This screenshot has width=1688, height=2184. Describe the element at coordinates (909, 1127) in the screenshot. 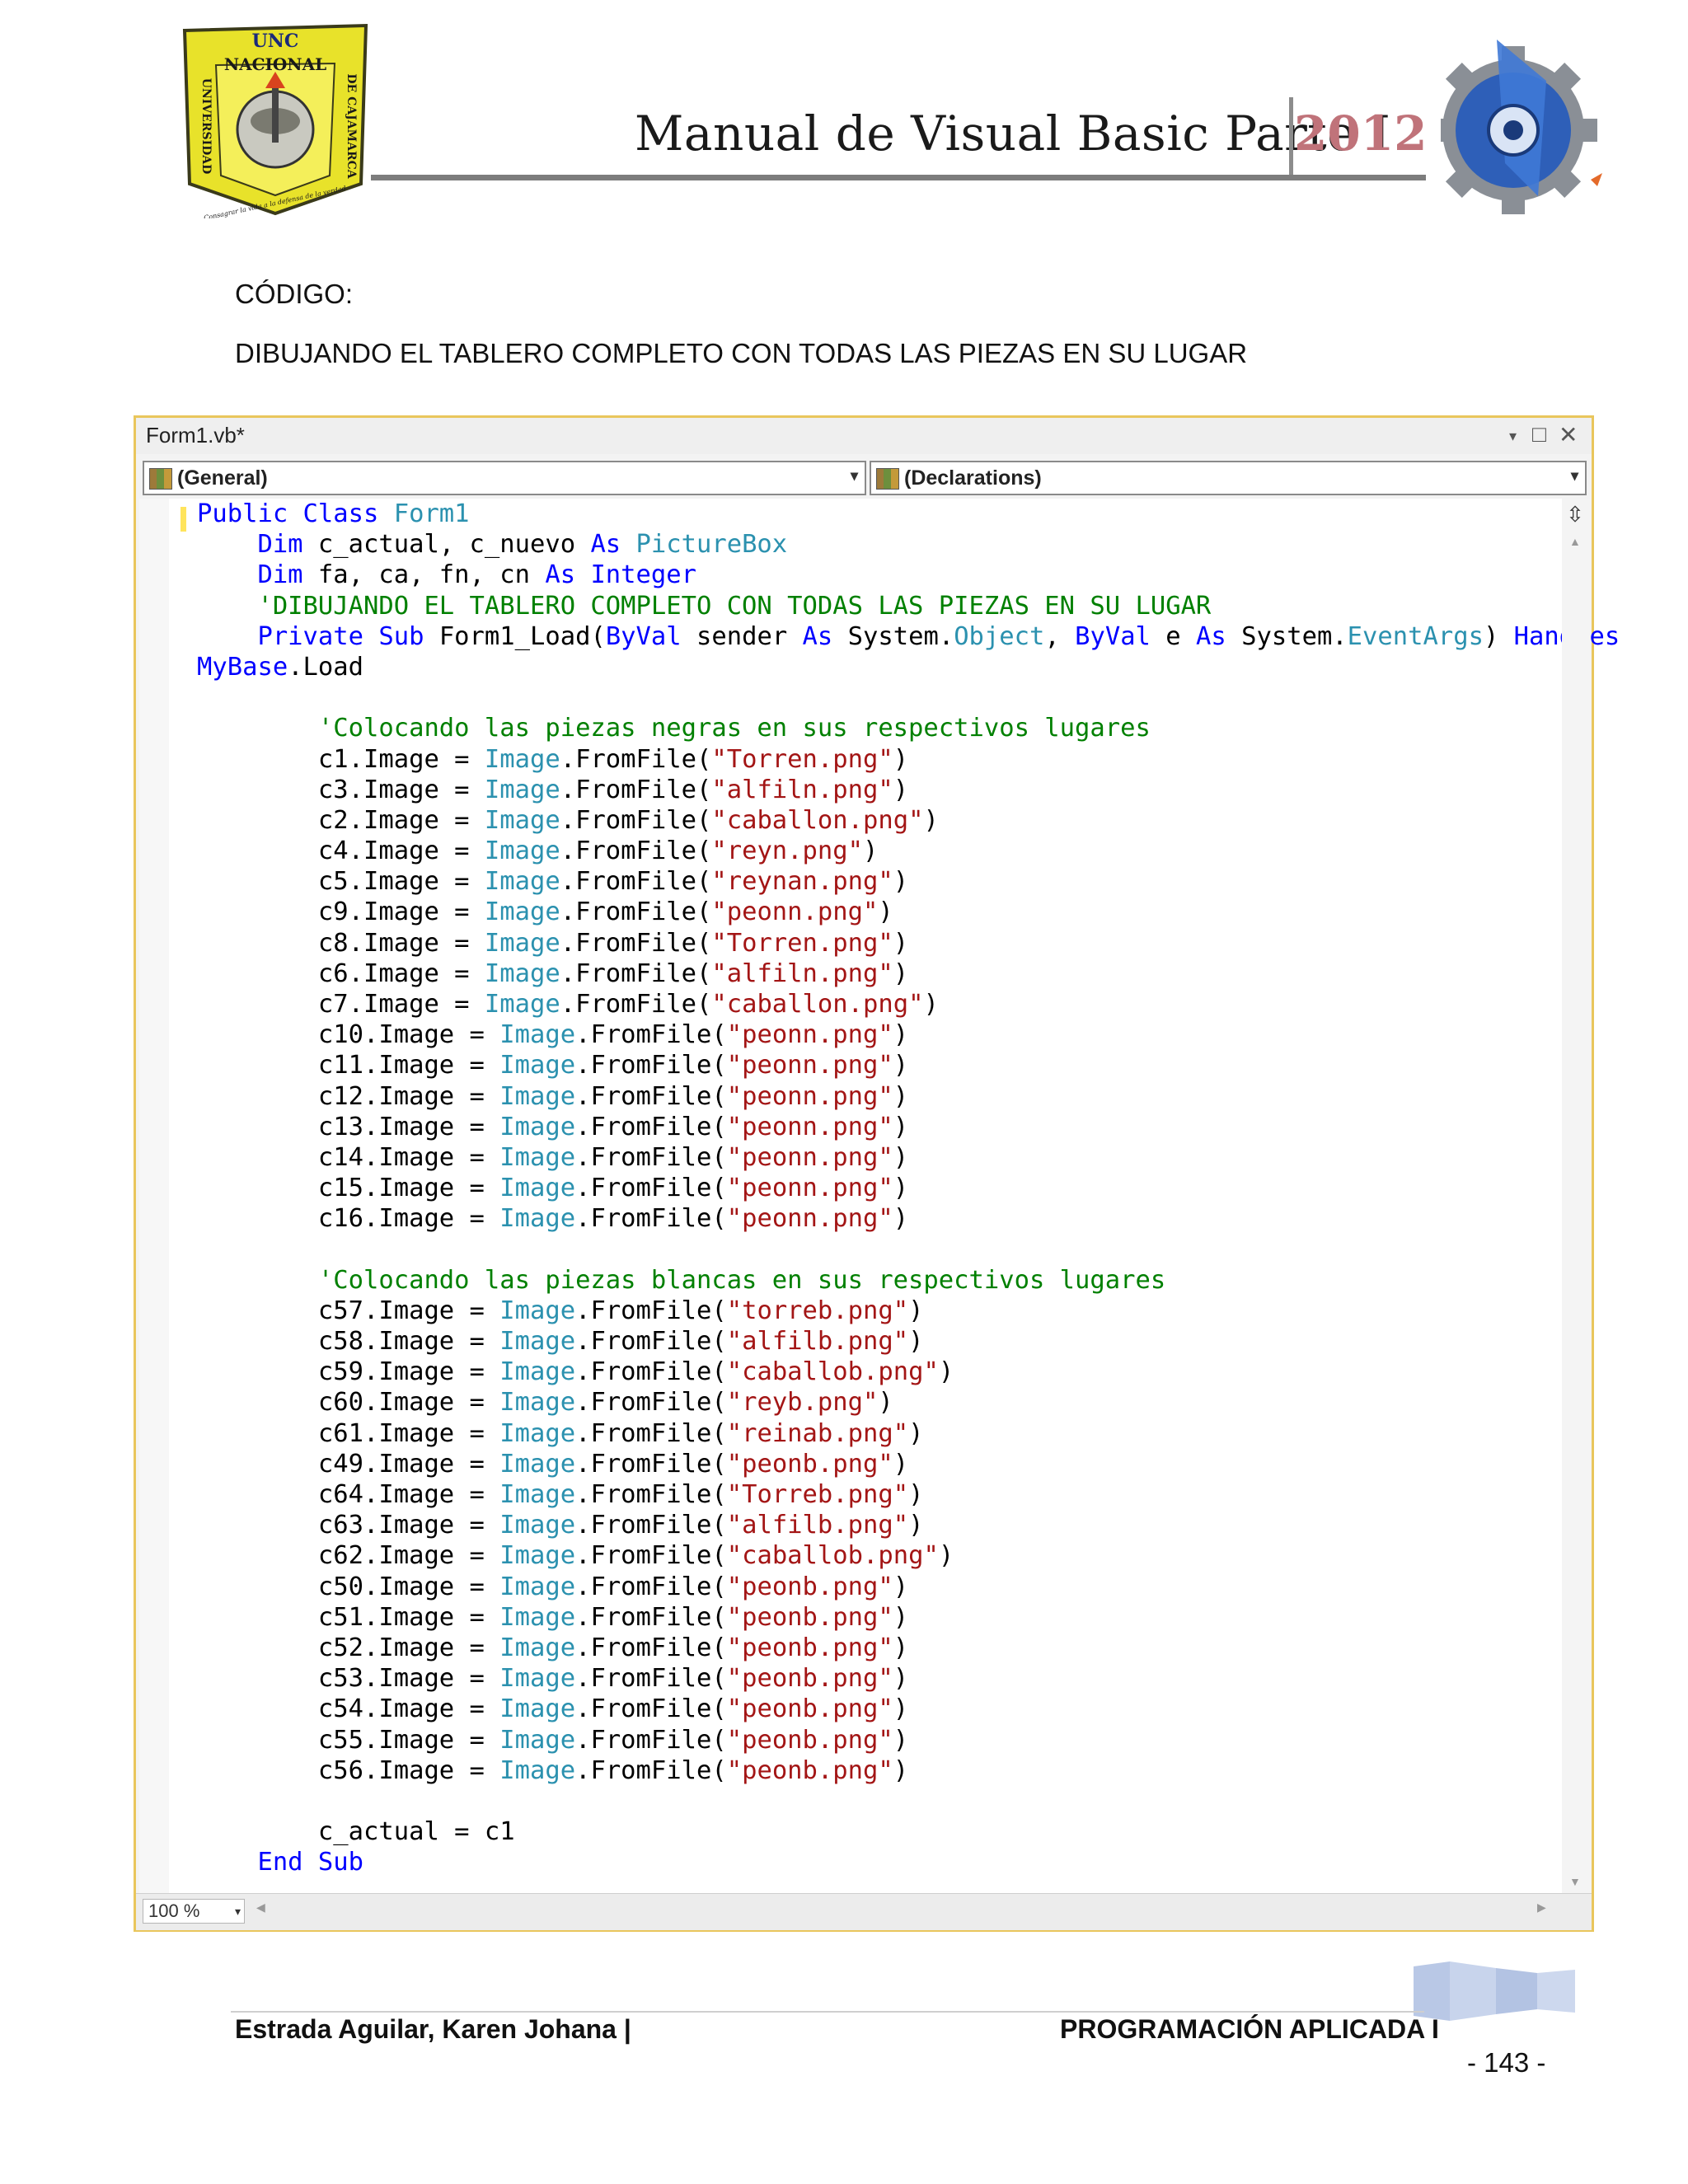

I see `code-line: c13.Image = Image.FromFile("peonn.png")` at that location.